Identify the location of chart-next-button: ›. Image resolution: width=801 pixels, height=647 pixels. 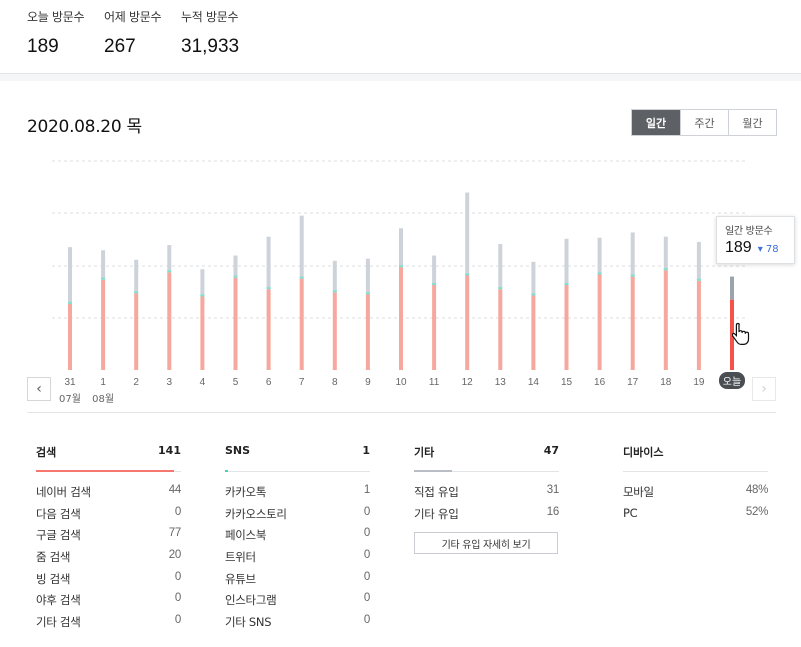
(764, 389).